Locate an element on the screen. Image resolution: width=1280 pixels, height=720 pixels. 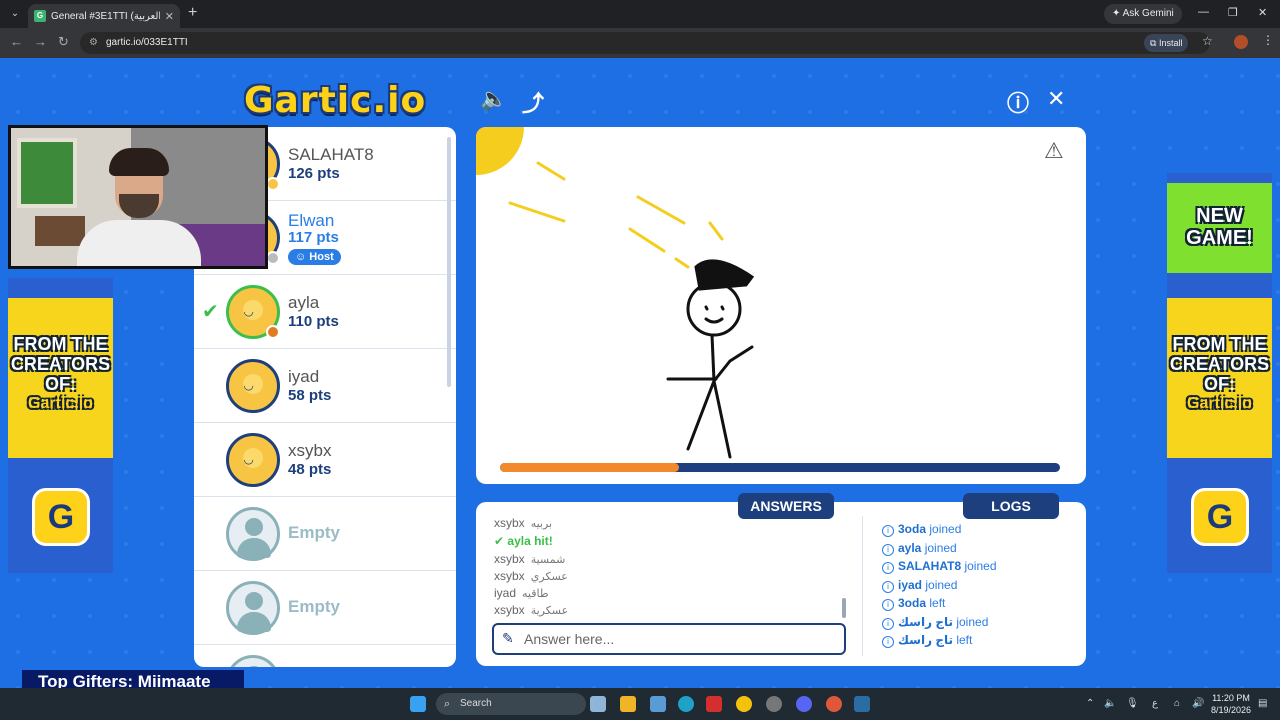
minimize-icon: — is located at coordinates (1203, 12).